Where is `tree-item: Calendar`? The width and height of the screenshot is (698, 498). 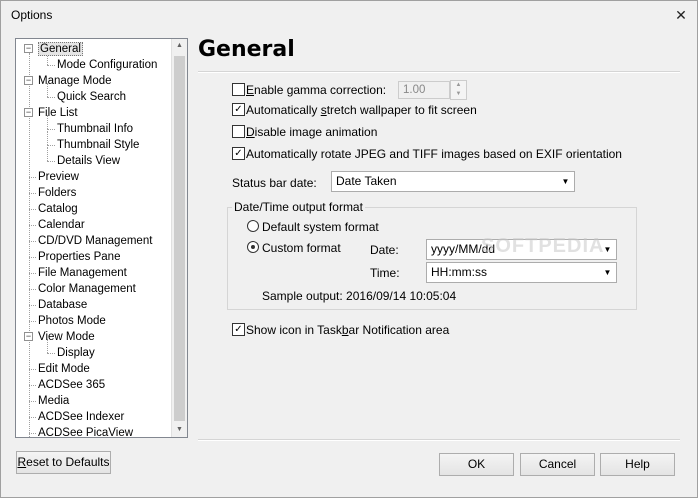 tree-item: Calendar is located at coordinates (61, 225).